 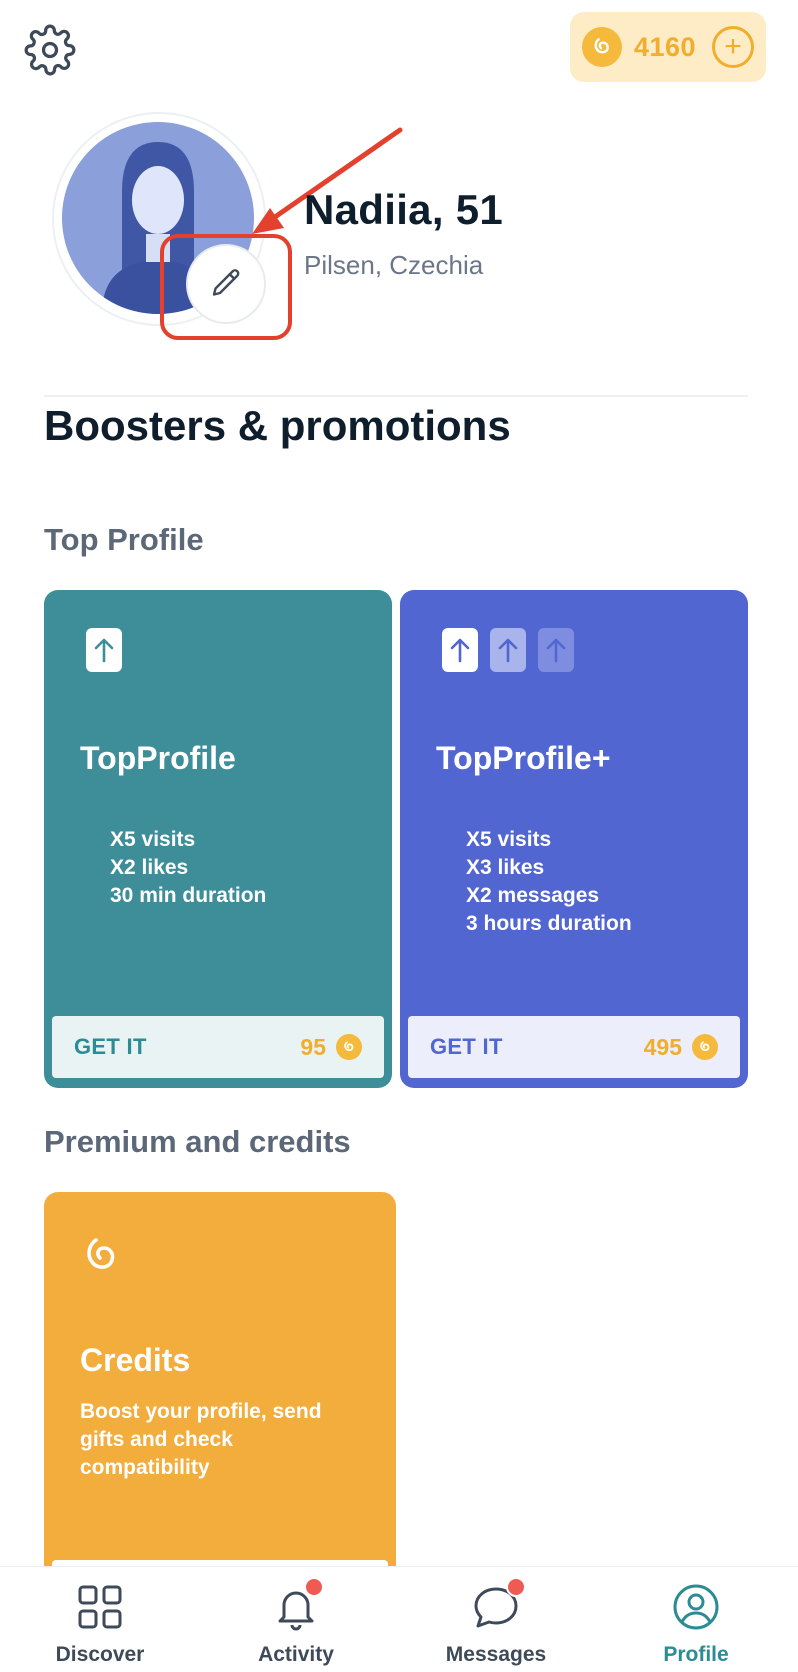 What do you see at coordinates (296, 1654) in the screenshot?
I see `nav-label: Activity` at bounding box center [296, 1654].